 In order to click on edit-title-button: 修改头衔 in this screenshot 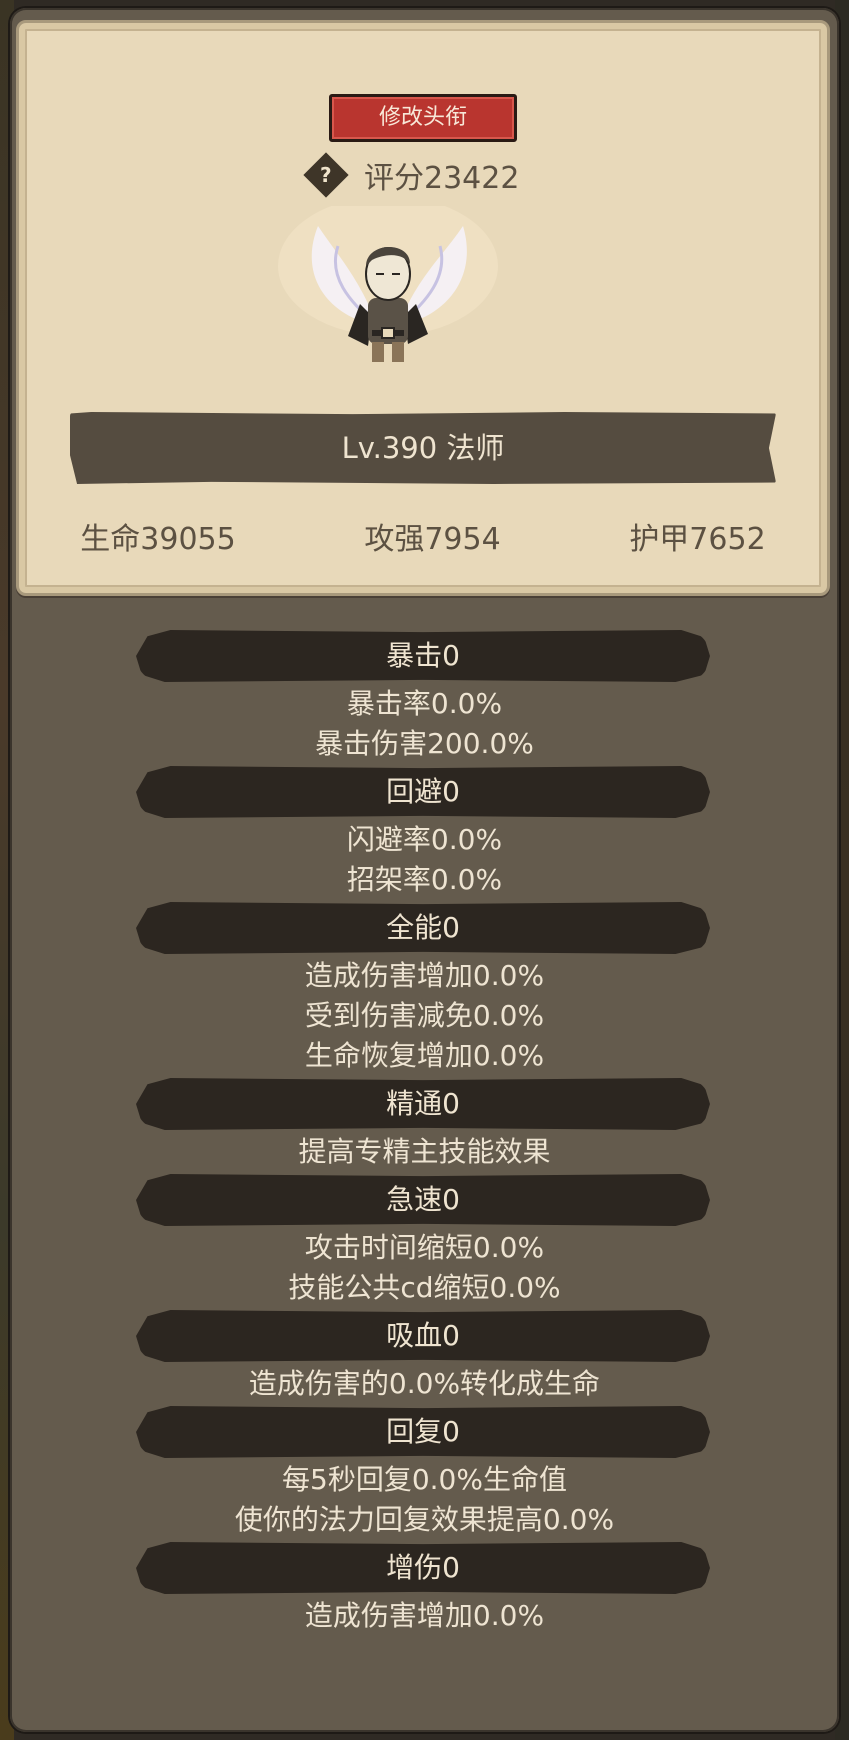, I will do `click(423, 118)`.